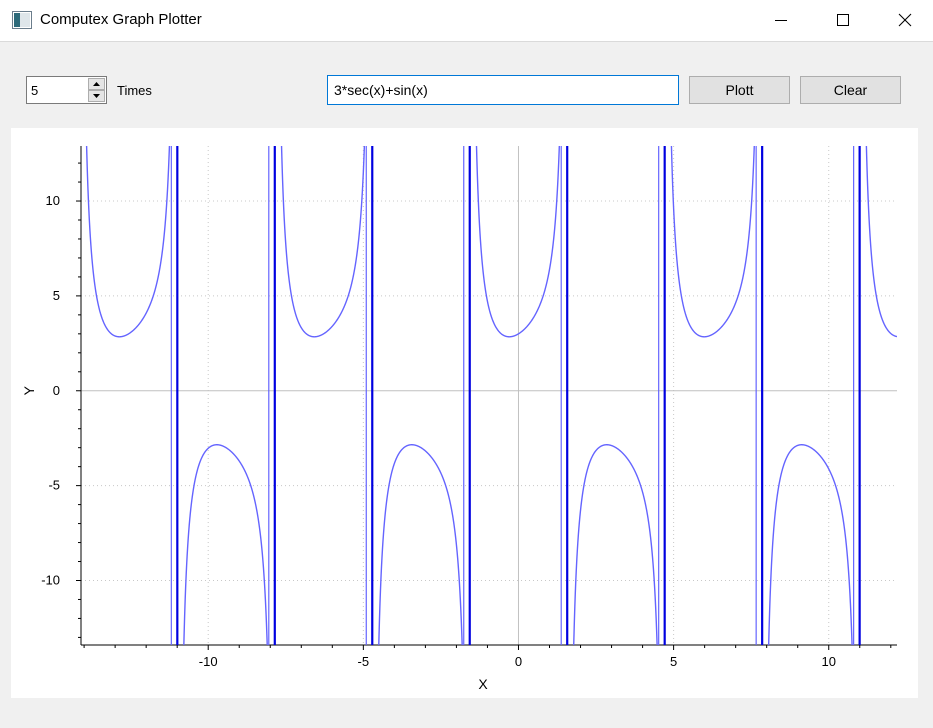 This screenshot has width=933, height=728. I want to click on close-icon, so click(905, 20).